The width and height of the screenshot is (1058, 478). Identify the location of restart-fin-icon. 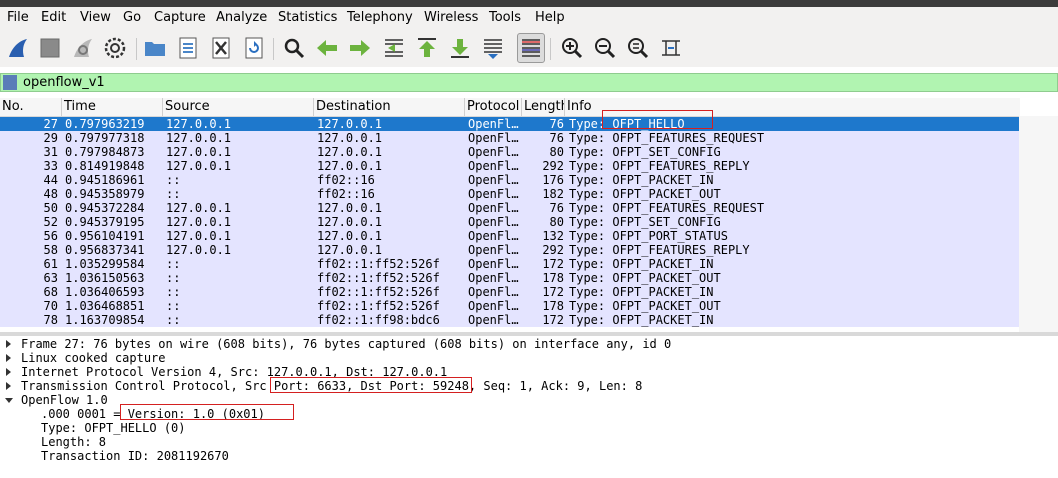
(83, 48).